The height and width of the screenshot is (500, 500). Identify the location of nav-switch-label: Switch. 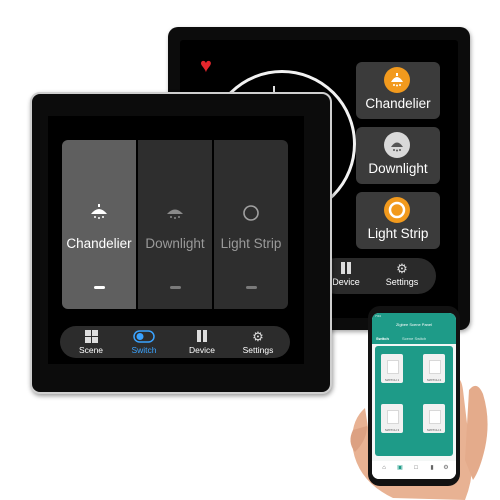
(144, 350).